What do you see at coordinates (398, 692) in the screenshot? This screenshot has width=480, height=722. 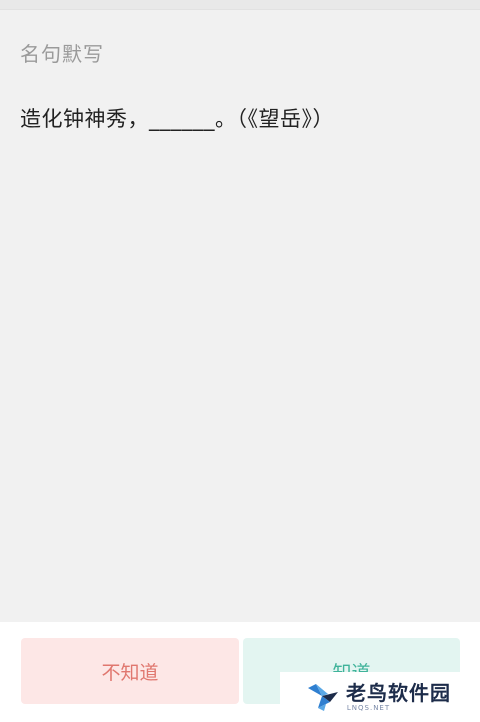 I see `watermark-title: 老鸟软件园` at bounding box center [398, 692].